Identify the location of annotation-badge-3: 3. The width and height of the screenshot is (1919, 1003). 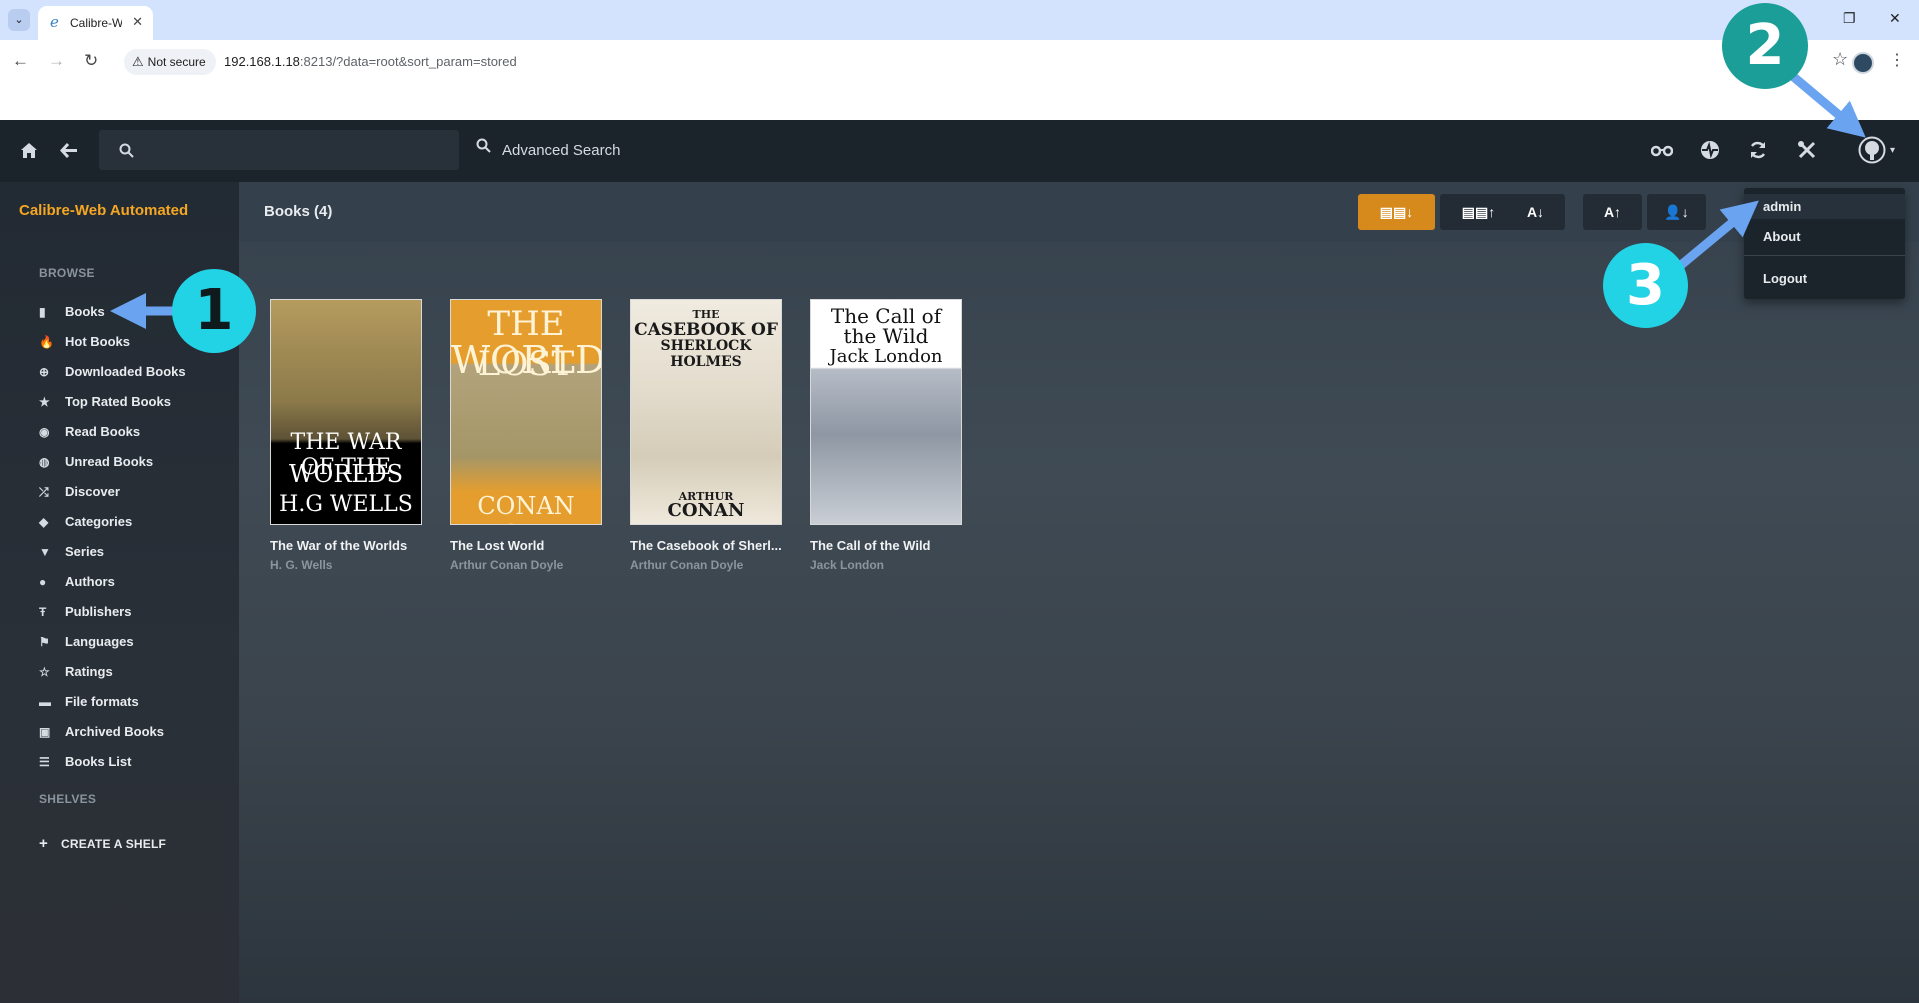
(1645, 285).